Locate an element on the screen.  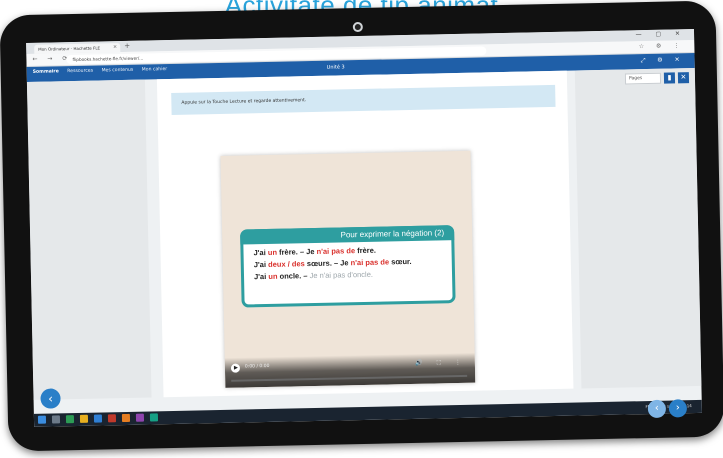
example-line-3: J'ai un oncle. – Je n'ai pas d'oncle. is located at coordinates (313, 275).